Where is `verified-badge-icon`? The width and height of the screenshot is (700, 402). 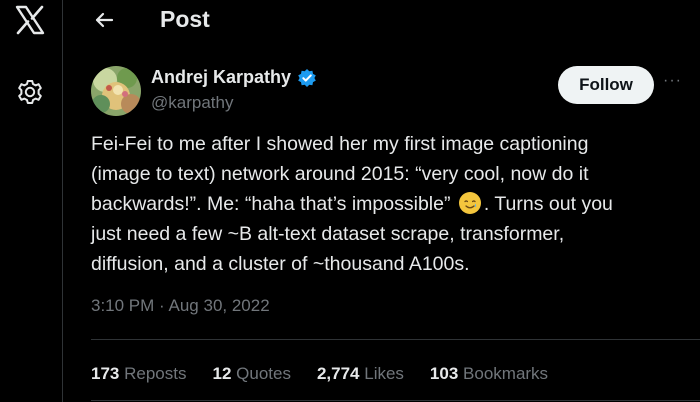
verified-badge-icon is located at coordinates (307, 78).